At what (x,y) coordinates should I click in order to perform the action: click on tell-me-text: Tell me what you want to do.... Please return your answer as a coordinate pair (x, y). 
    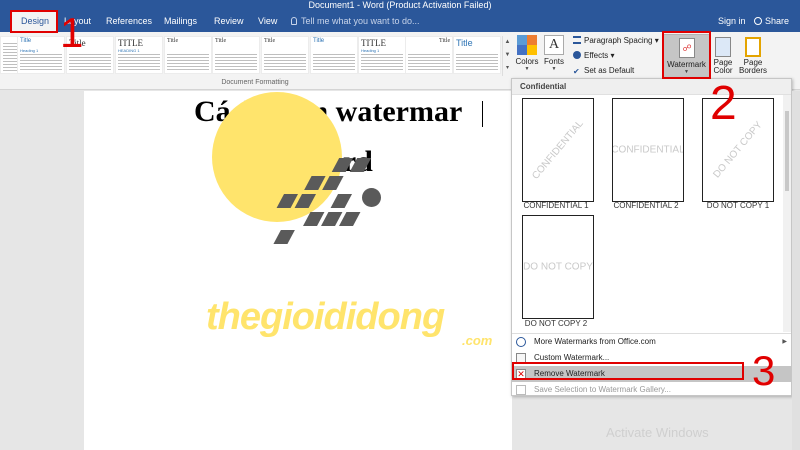
    Looking at the image, I should click on (360, 21).